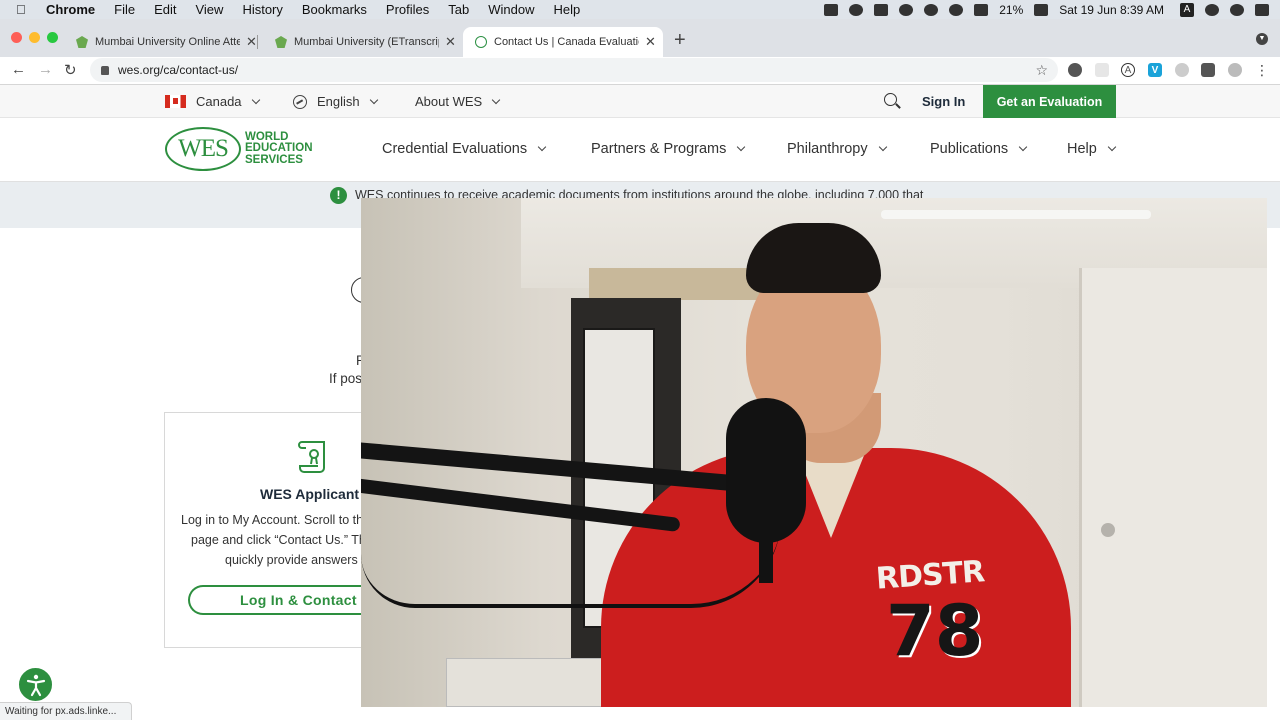  I want to click on bluetooth-icon, so click(931, 9).